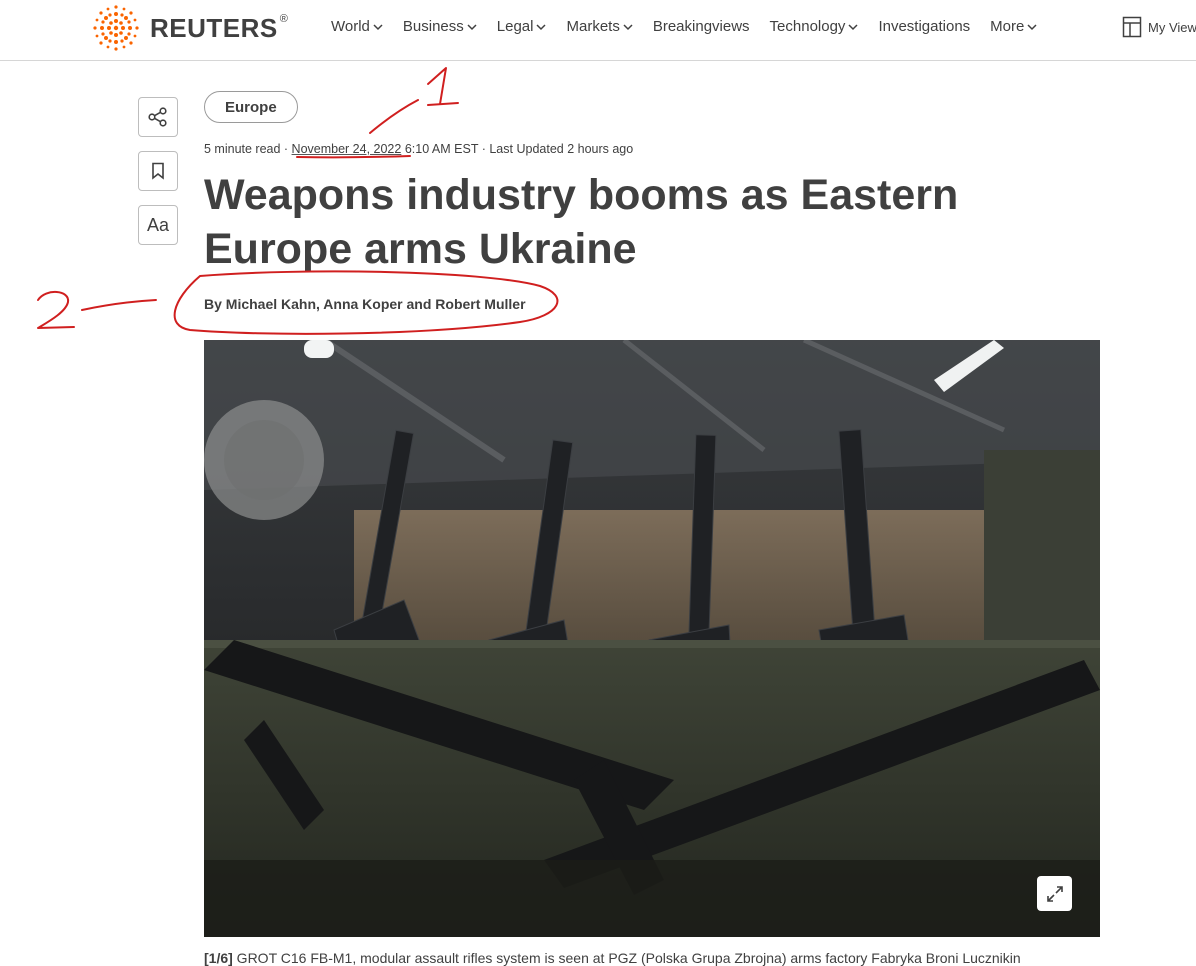  I want to click on reuters-logo-icon, so click(116, 28).